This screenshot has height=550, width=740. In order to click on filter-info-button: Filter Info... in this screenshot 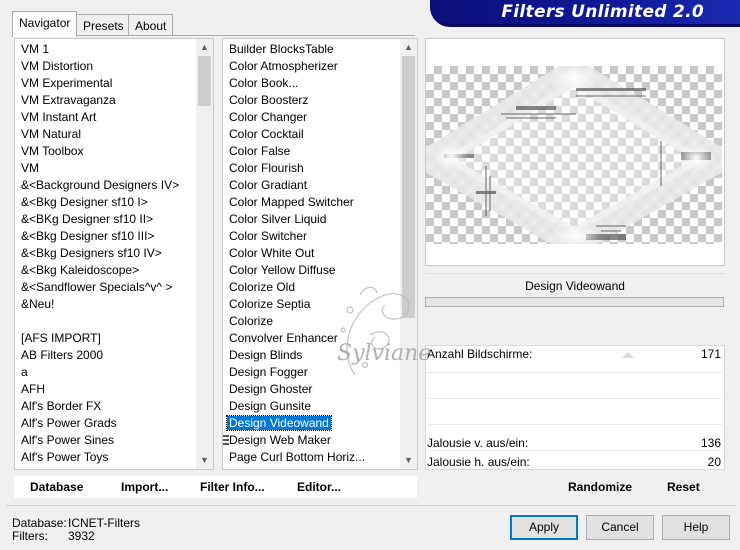, I will do `click(232, 487)`.